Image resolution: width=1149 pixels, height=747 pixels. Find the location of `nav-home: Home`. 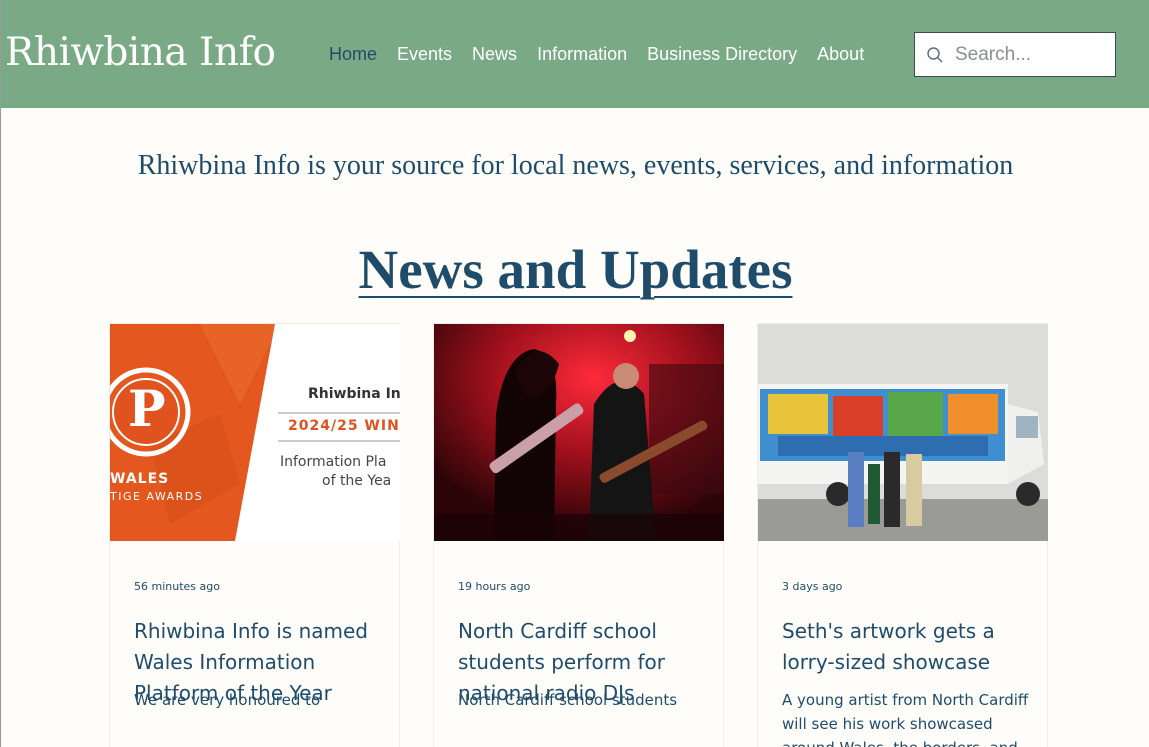

nav-home: Home is located at coordinates (353, 54).